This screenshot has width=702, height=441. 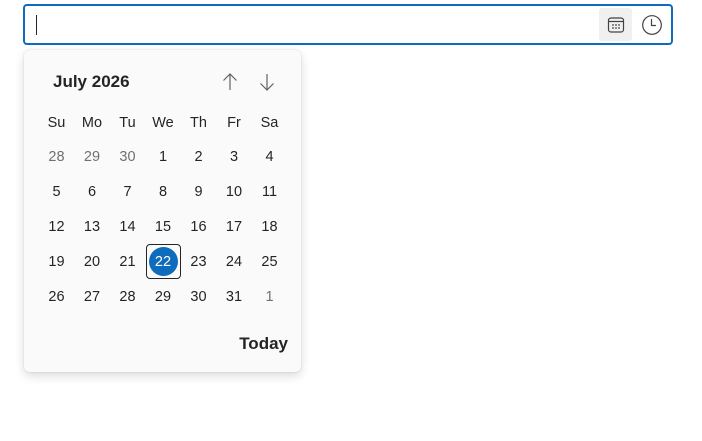 What do you see at coordinates (91, 82) in the screenshot?
I see `month-year-label: July 2026` at bounding box center [91, 82].